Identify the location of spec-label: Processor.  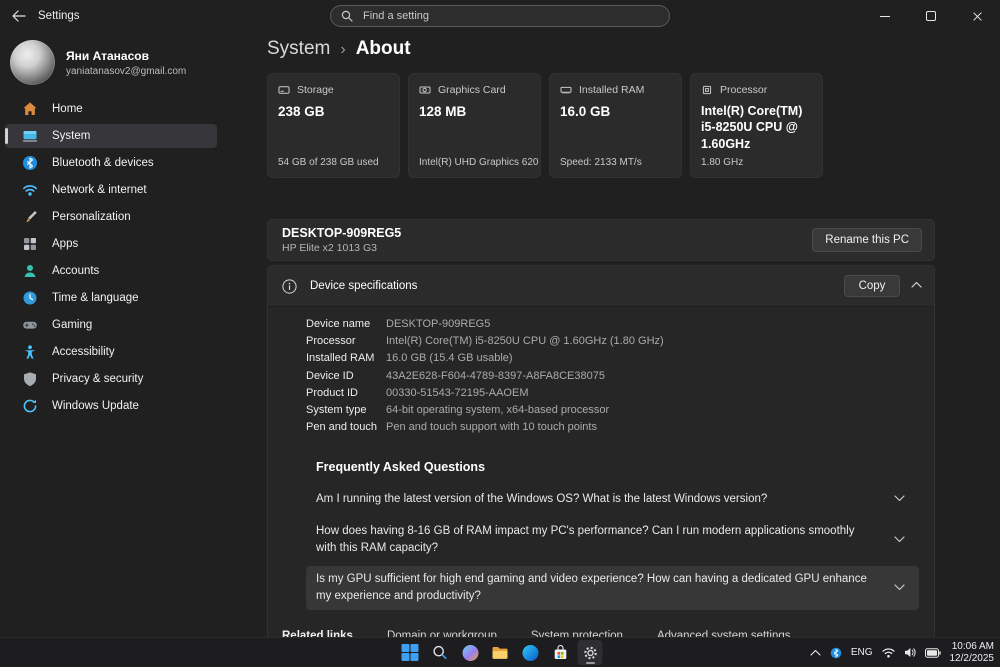
(331, 340).